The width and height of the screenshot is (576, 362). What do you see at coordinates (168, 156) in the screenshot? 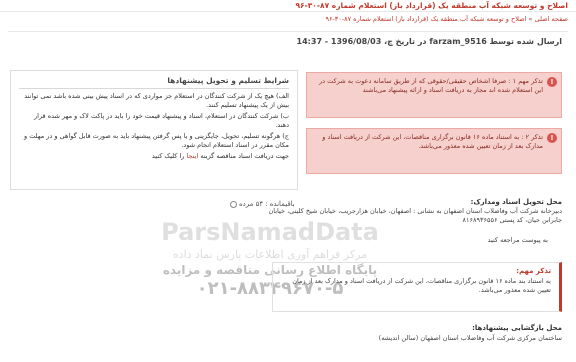
I see `documents-link-suffix: را کلیک کنید` at bounding box center [168, 156].